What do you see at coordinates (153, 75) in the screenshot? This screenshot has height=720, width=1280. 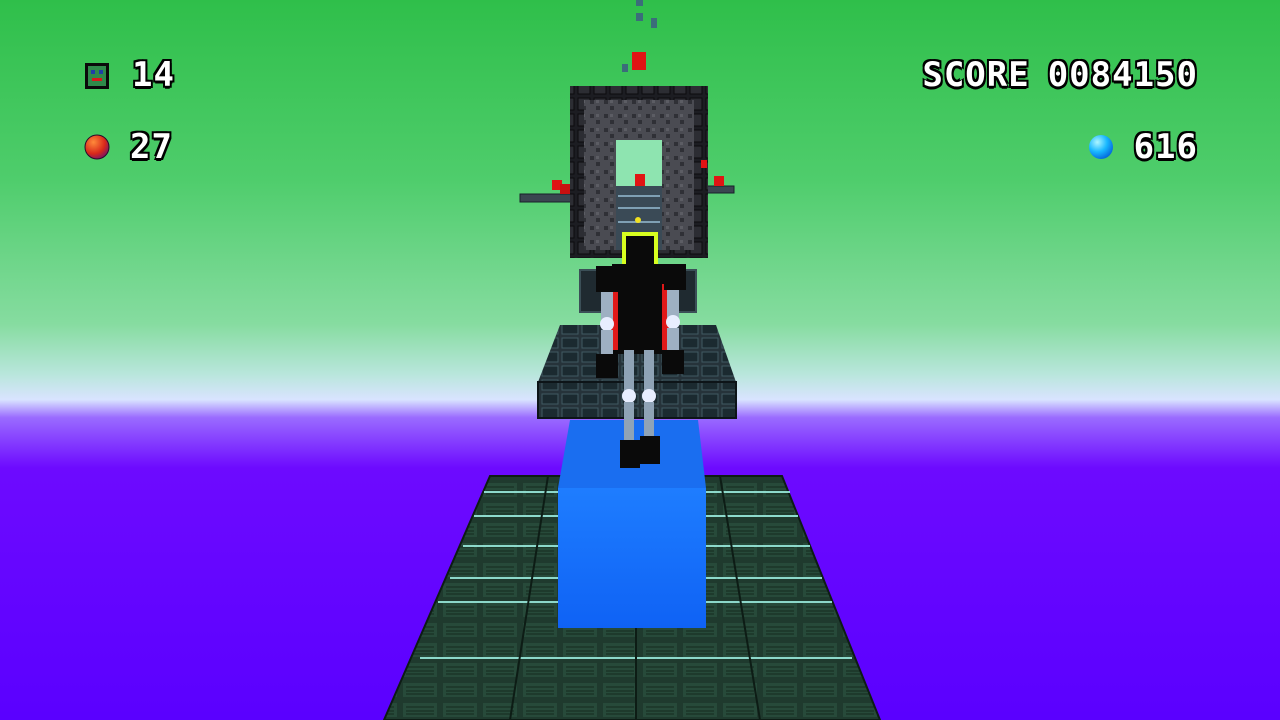 I see `lives-counter: 14` at bounding box center [153, 75].